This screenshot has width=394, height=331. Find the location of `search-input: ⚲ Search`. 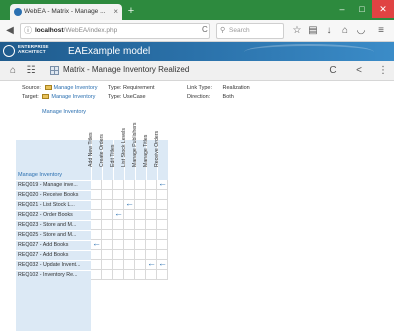

search-input: ⚲ Search is located at coordinates (250, 31).